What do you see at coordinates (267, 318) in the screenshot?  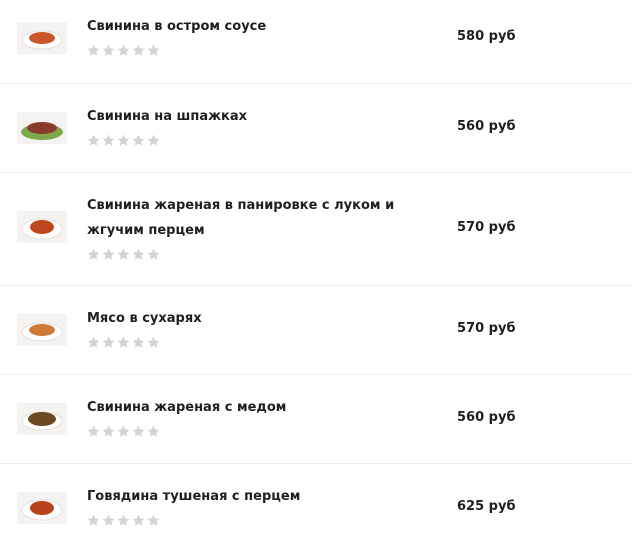 I see `dish-name: Мясо в сухарях` at bounding box center [267, 318].